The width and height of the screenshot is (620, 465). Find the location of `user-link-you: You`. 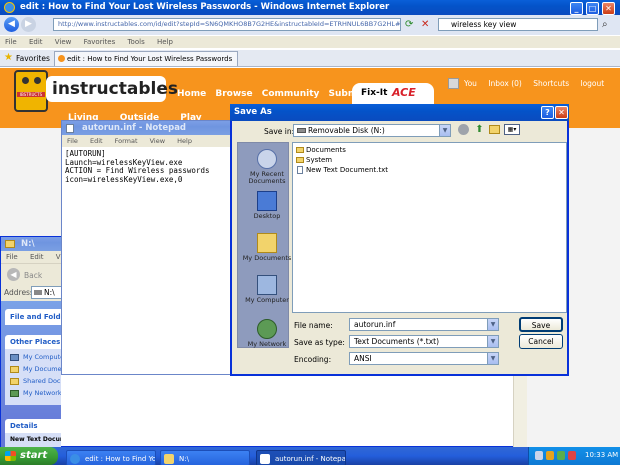

user-link-you: You is located at coordinates (470, 83).